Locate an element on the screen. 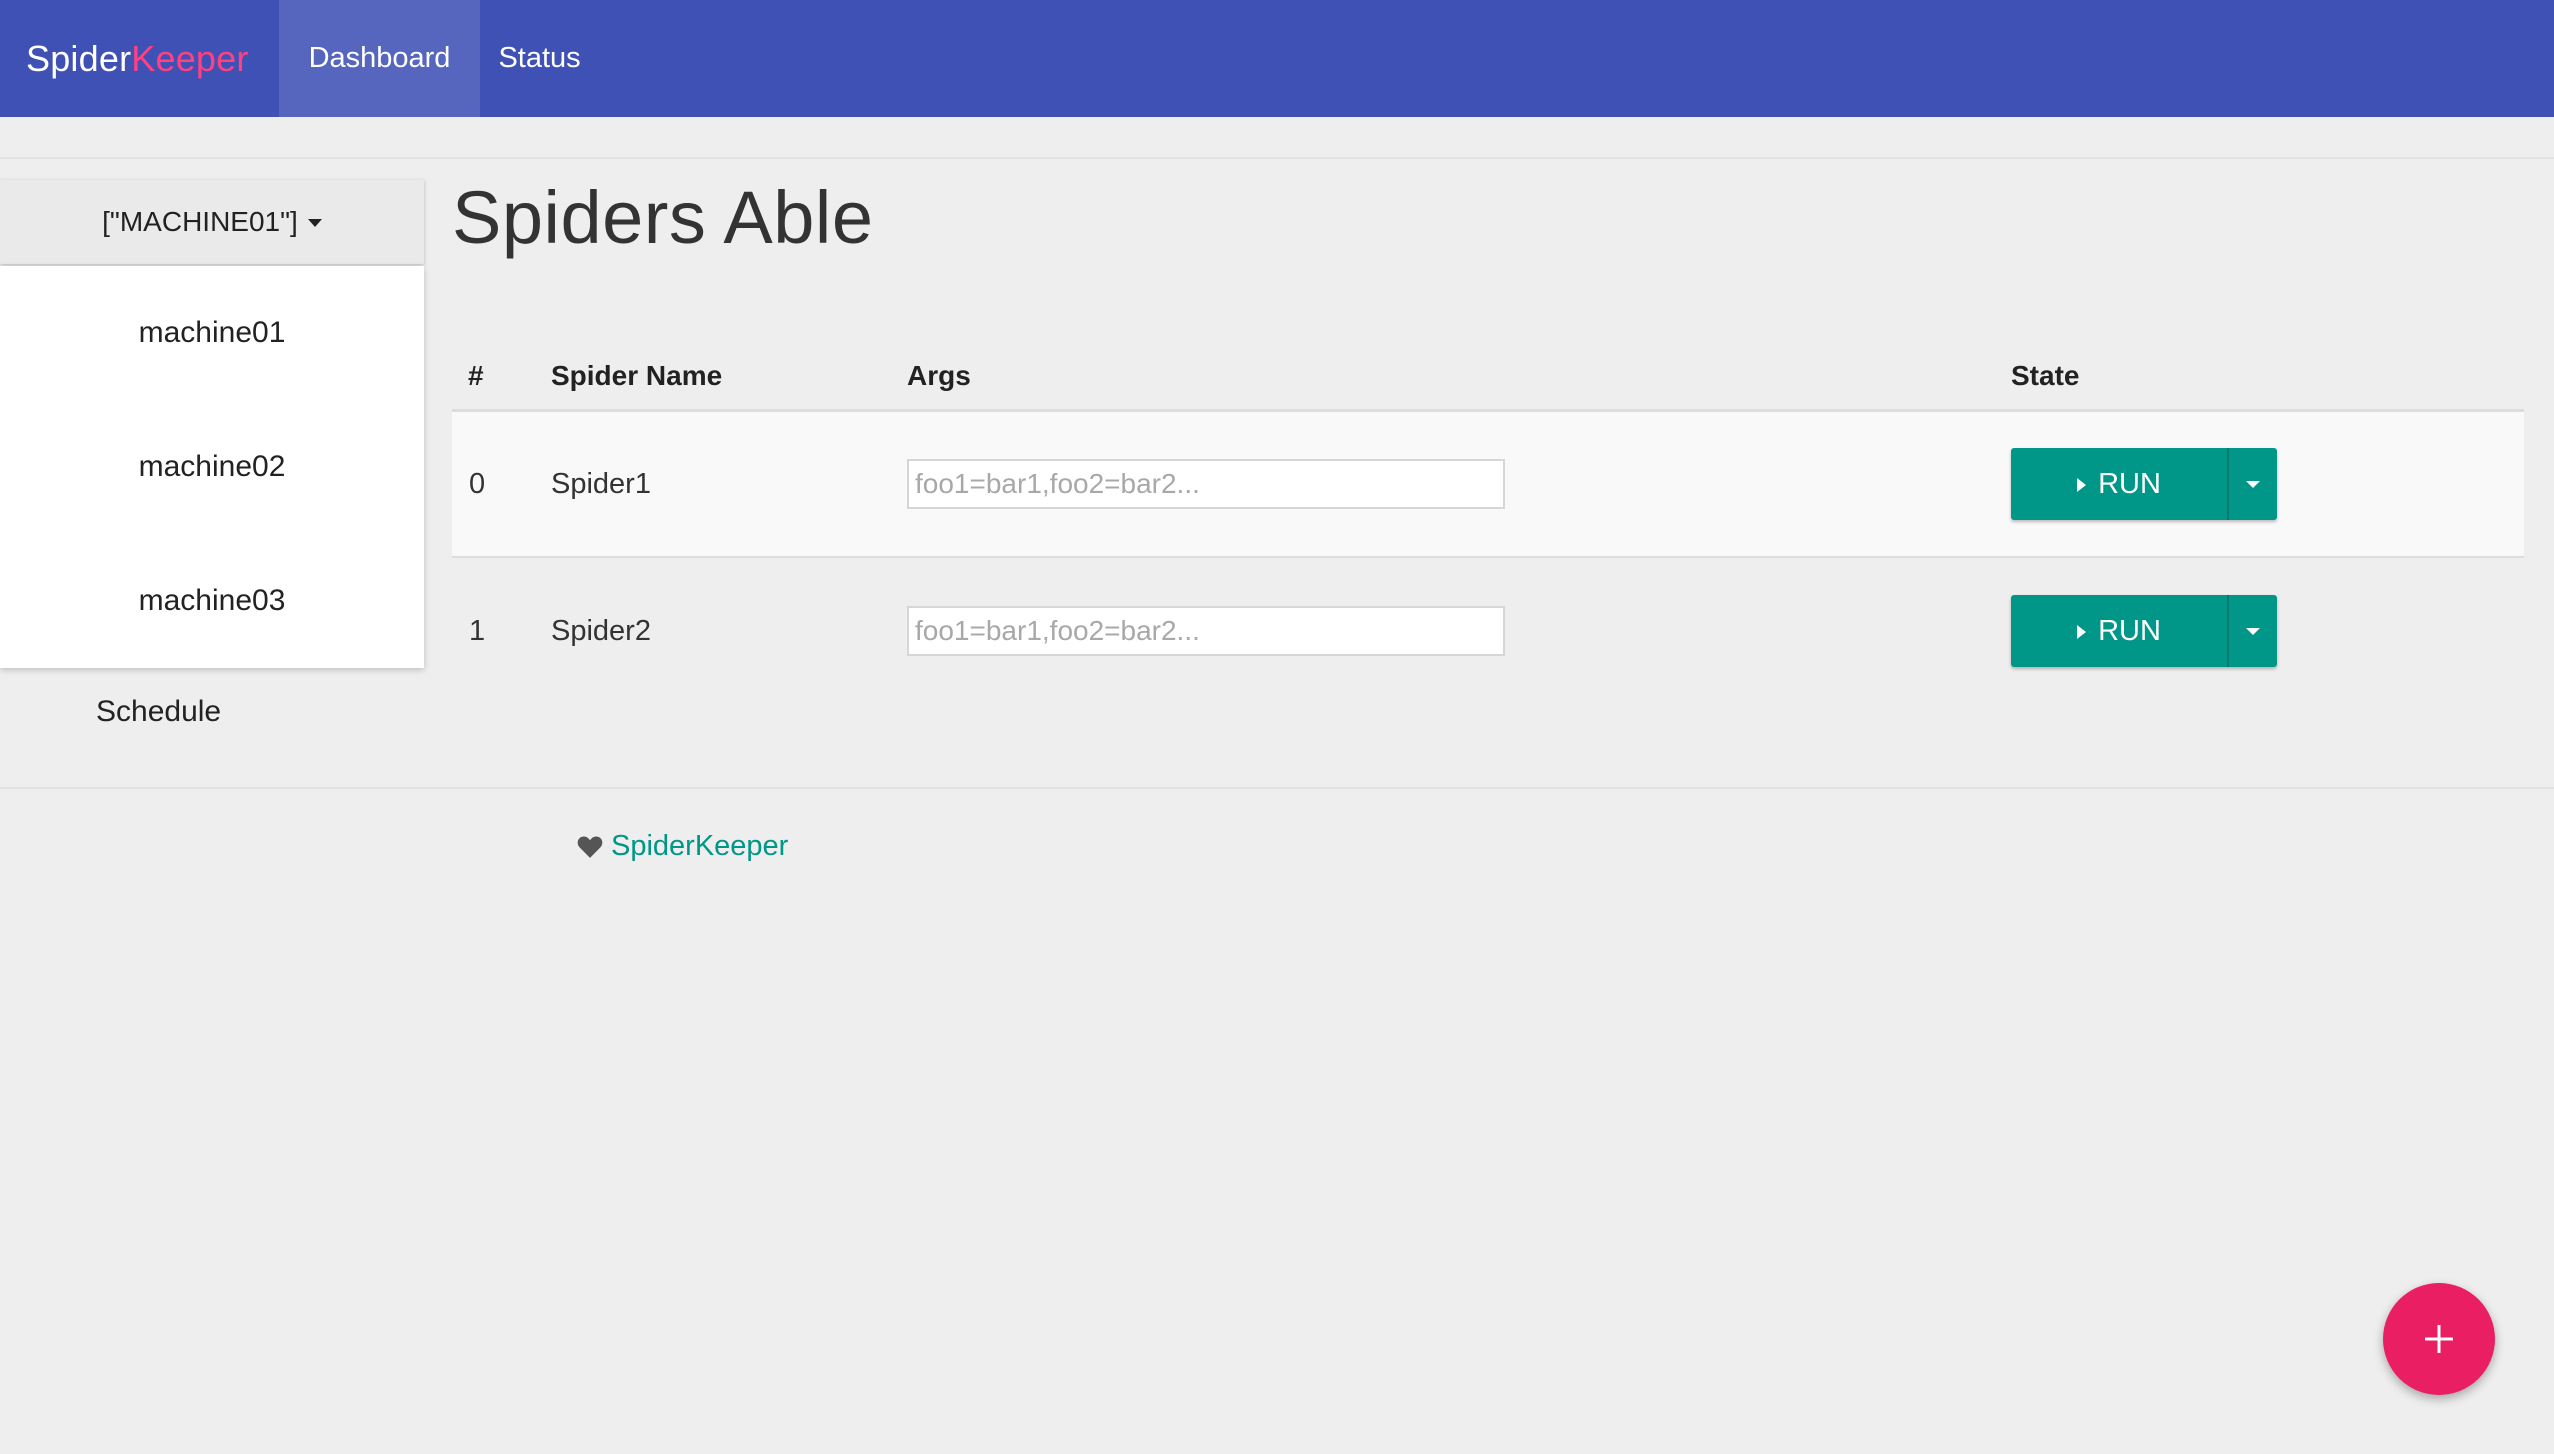 Image resolution: width=2554 pixels, height=1454 pixels. table-header: # Spider Name Args State is located at coordinates (1488, 376).